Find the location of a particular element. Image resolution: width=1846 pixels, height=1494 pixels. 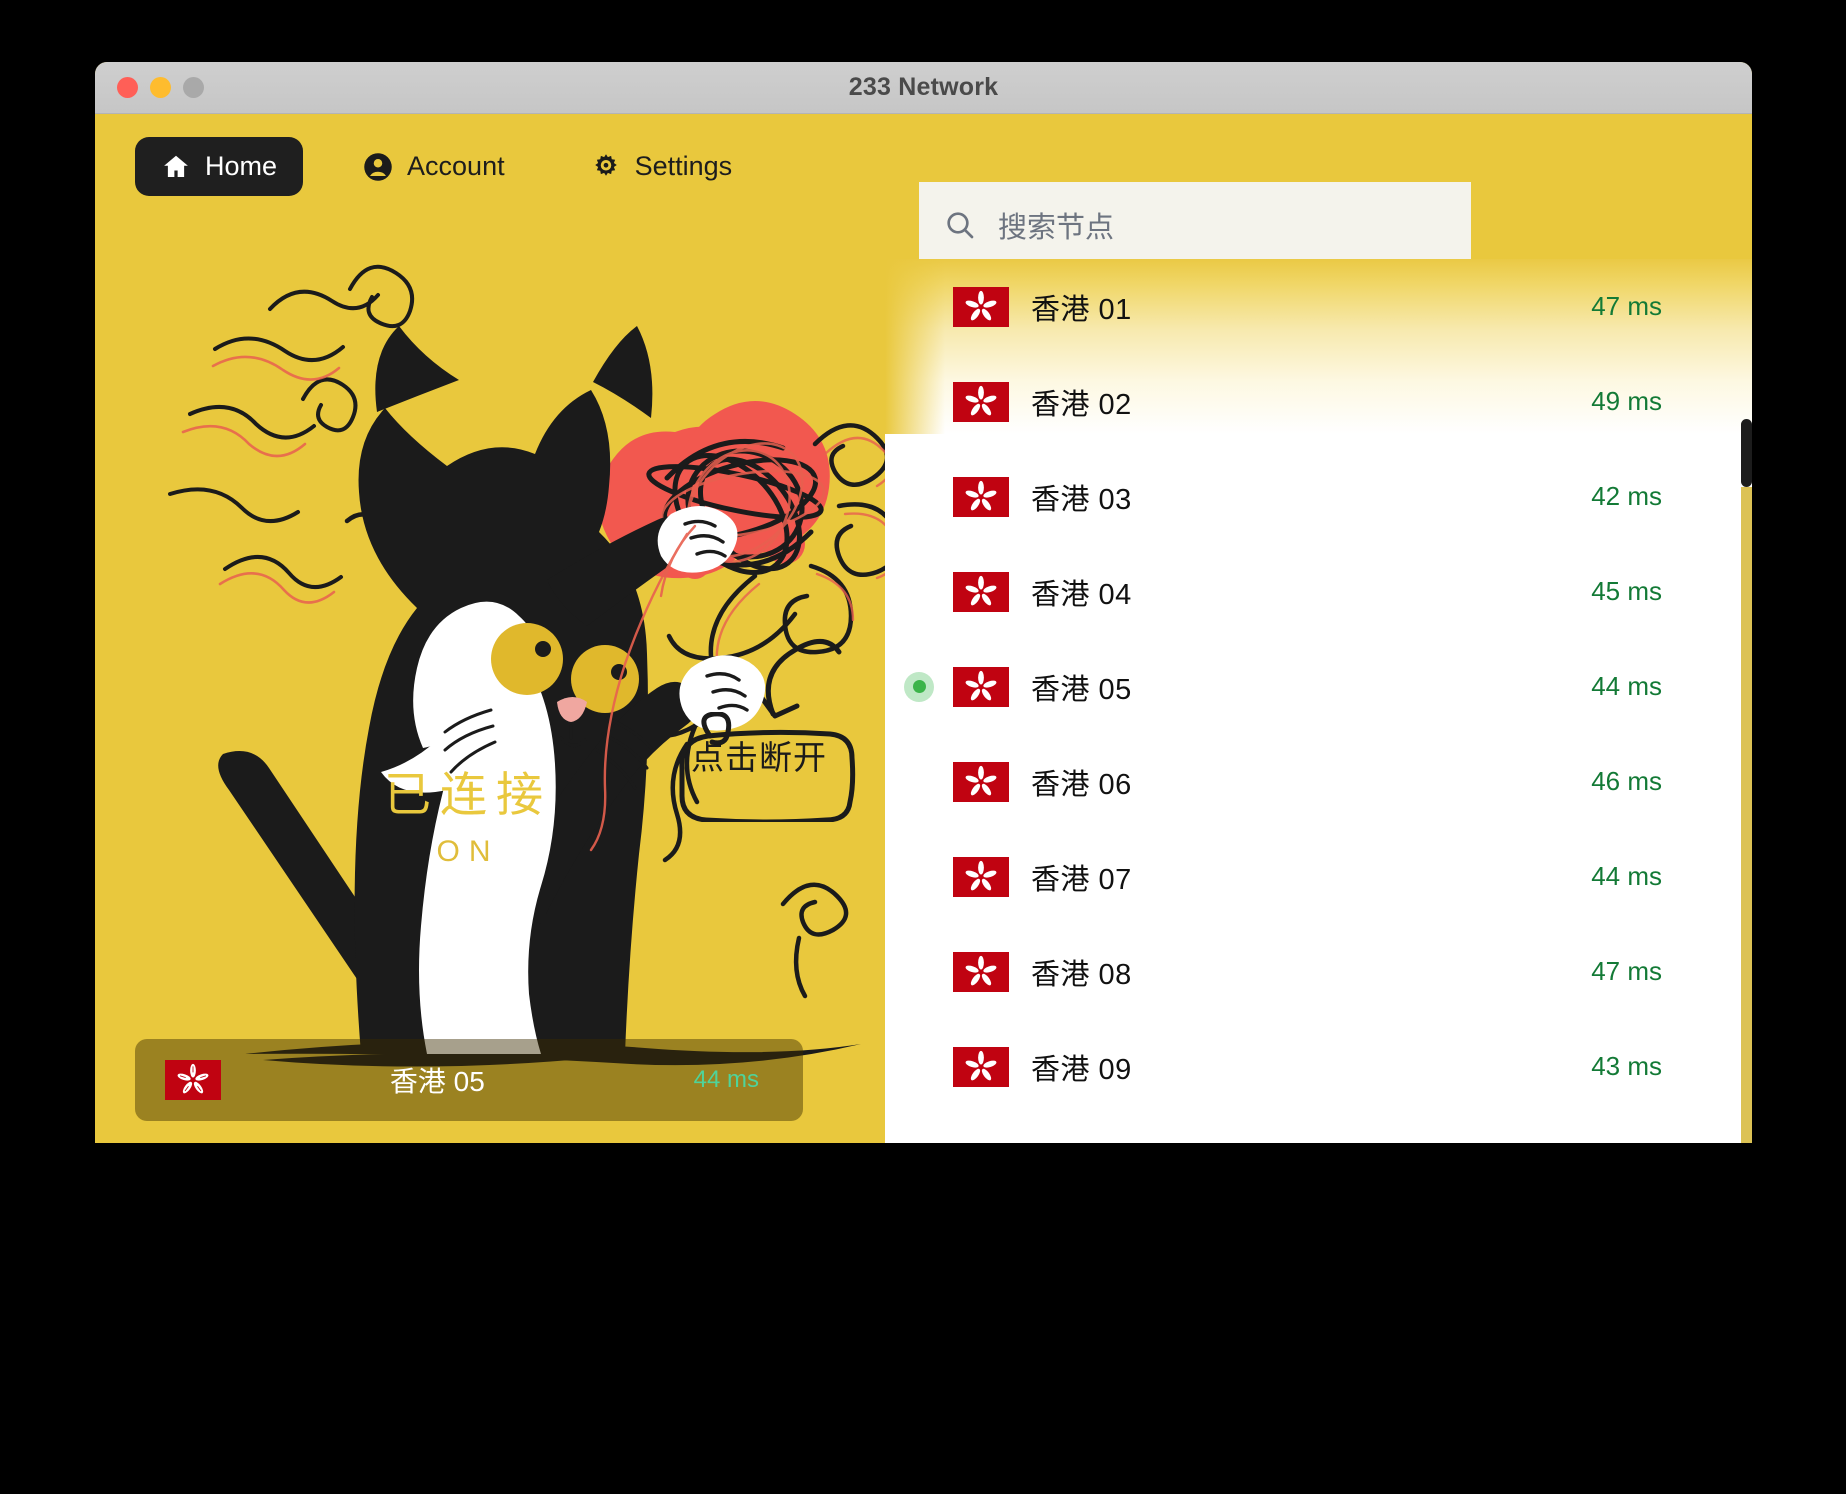

node-latency: 42 ms is located at coordinates (1626, 496).